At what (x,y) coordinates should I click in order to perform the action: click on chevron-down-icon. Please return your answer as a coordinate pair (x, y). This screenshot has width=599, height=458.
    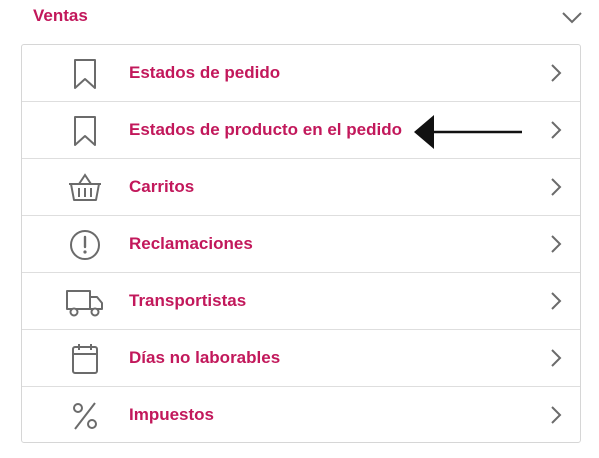
    Looking at the image, I should click on (572, 17).